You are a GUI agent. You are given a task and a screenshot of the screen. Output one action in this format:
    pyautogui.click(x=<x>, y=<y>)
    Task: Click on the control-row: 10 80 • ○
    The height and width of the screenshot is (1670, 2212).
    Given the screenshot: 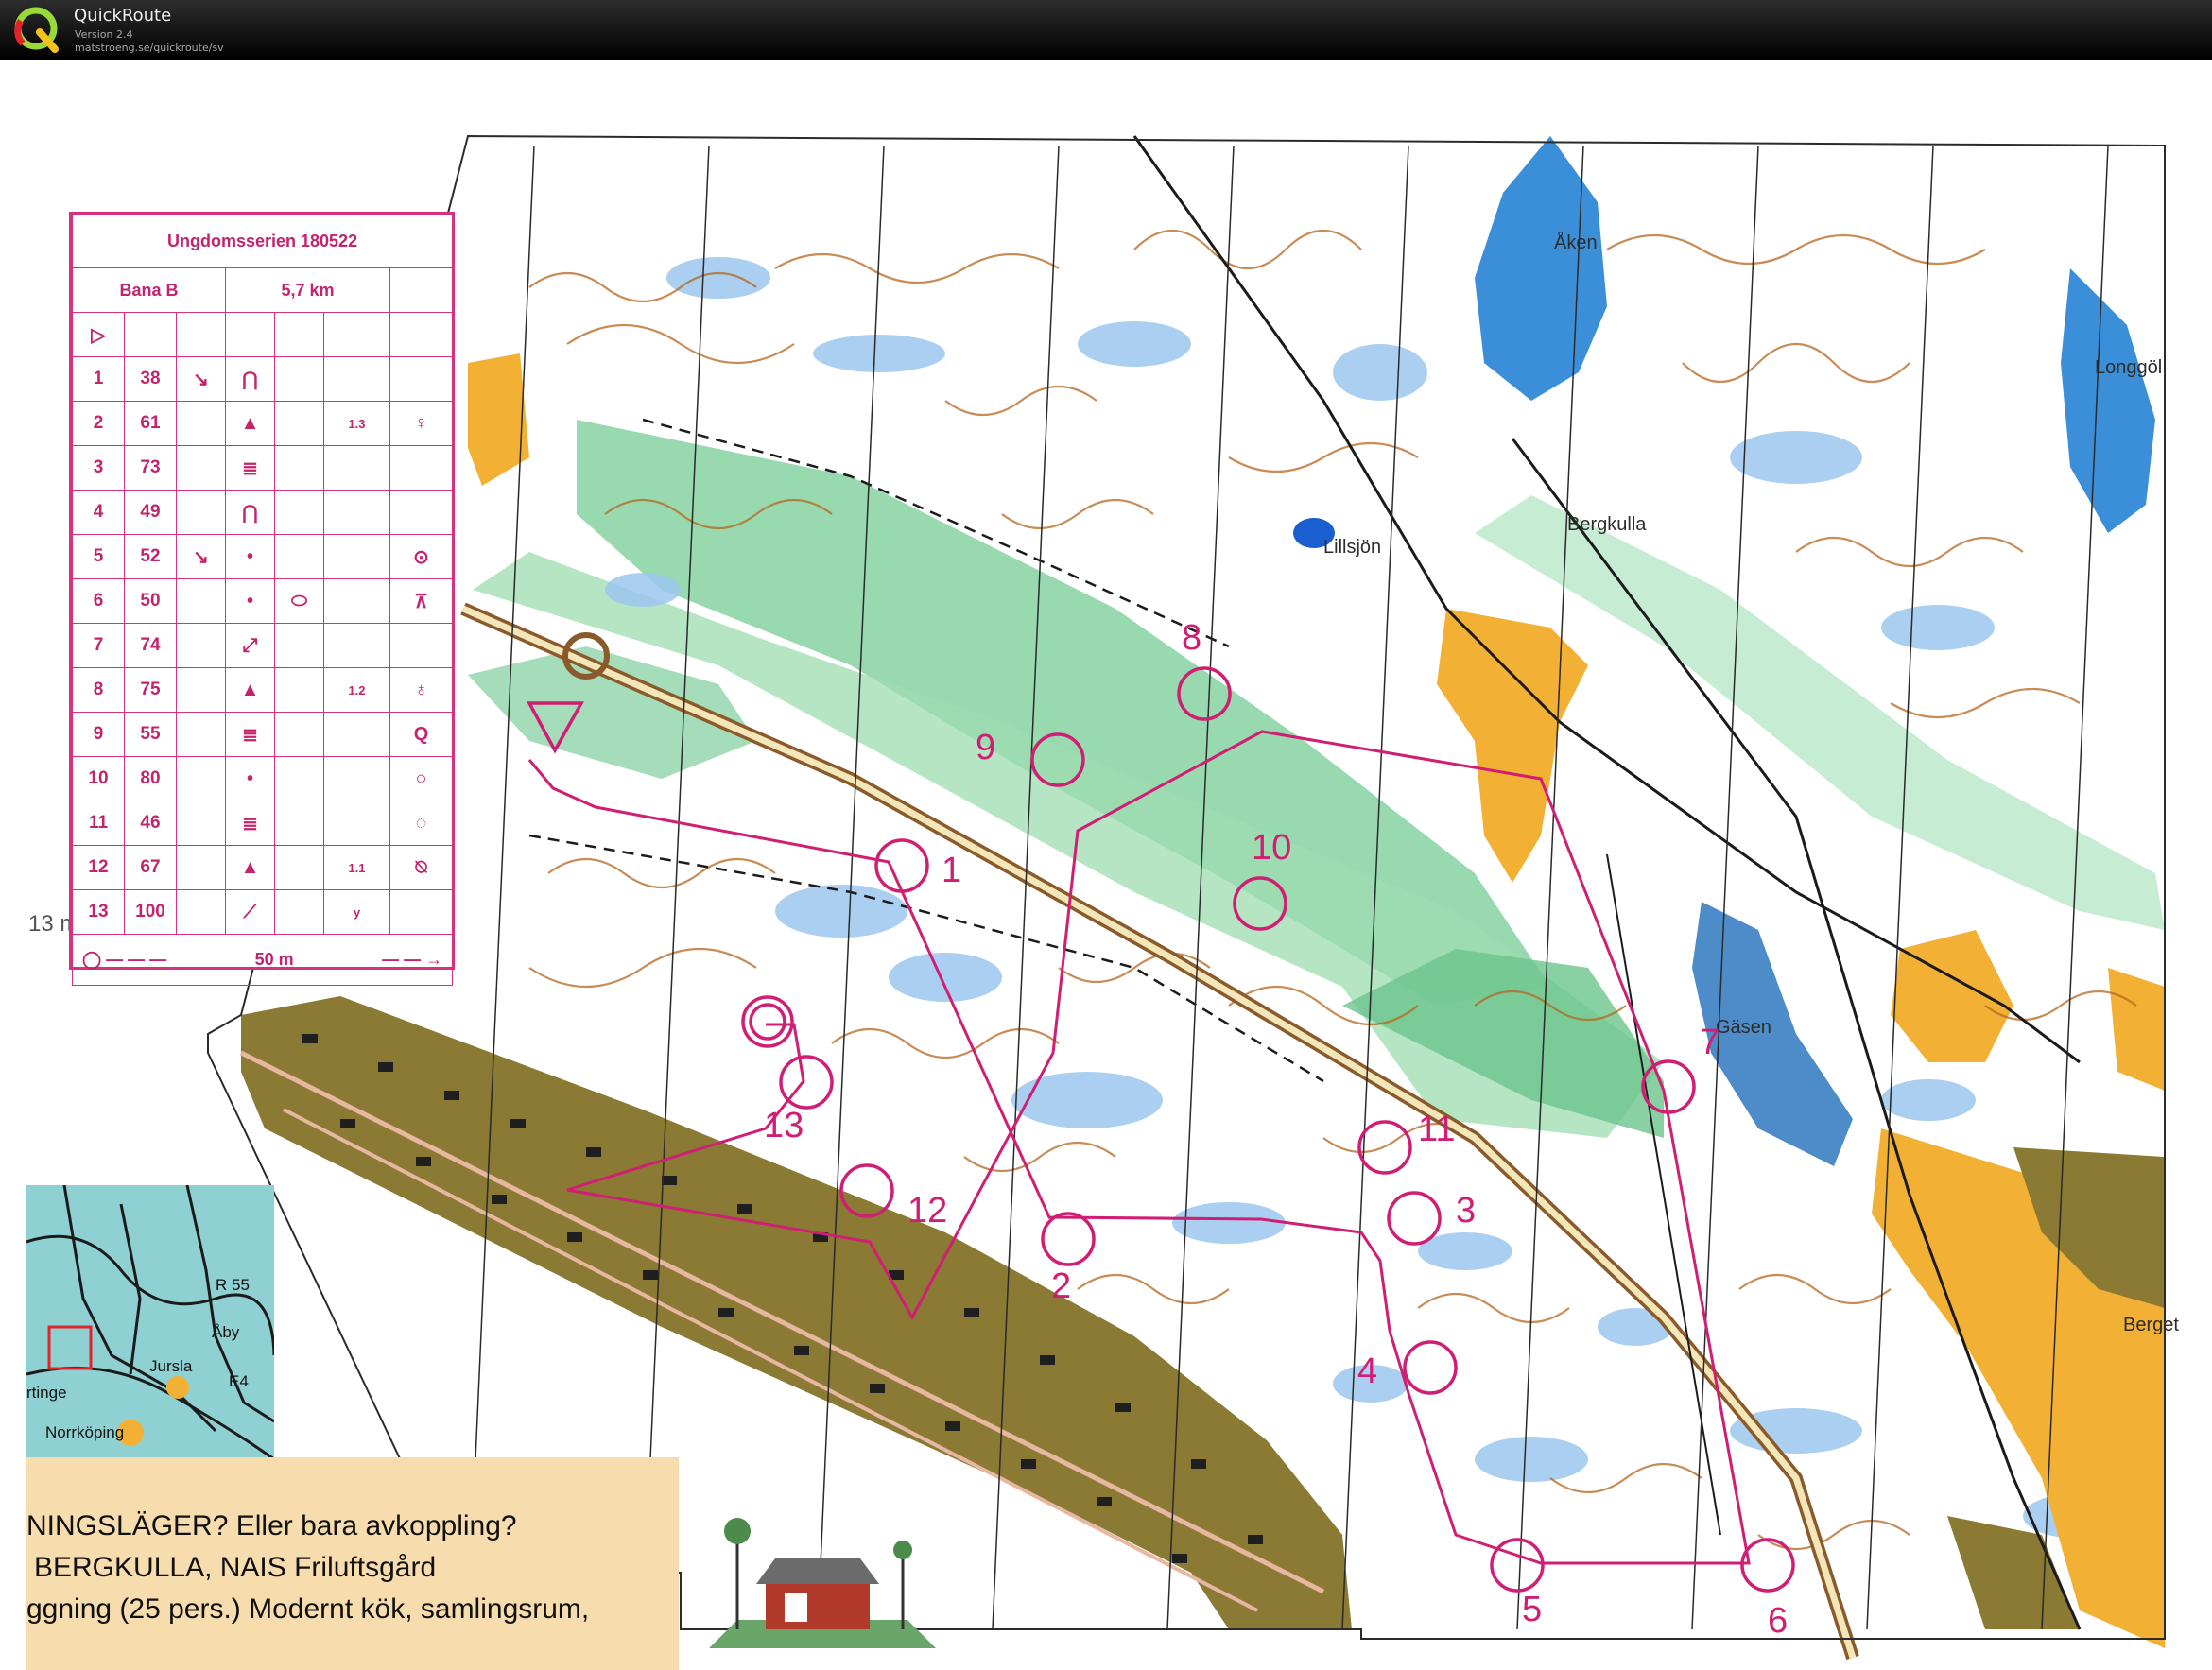 What is the action you would take?
    pyautogui.click(x=263, y=779)
    